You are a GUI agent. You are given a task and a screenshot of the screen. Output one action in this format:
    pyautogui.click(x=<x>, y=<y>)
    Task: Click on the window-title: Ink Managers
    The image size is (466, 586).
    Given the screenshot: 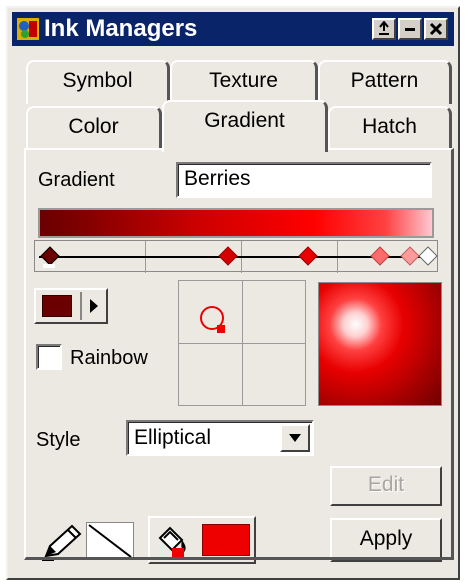 What is the action you would take?
    pyautogui.click(x=121, y=28)
    